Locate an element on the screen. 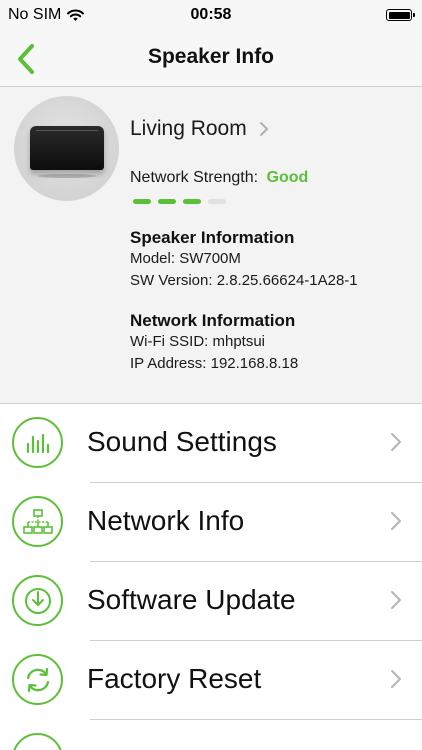  room-name-row: Living Room is located at coordinates (199, 129).